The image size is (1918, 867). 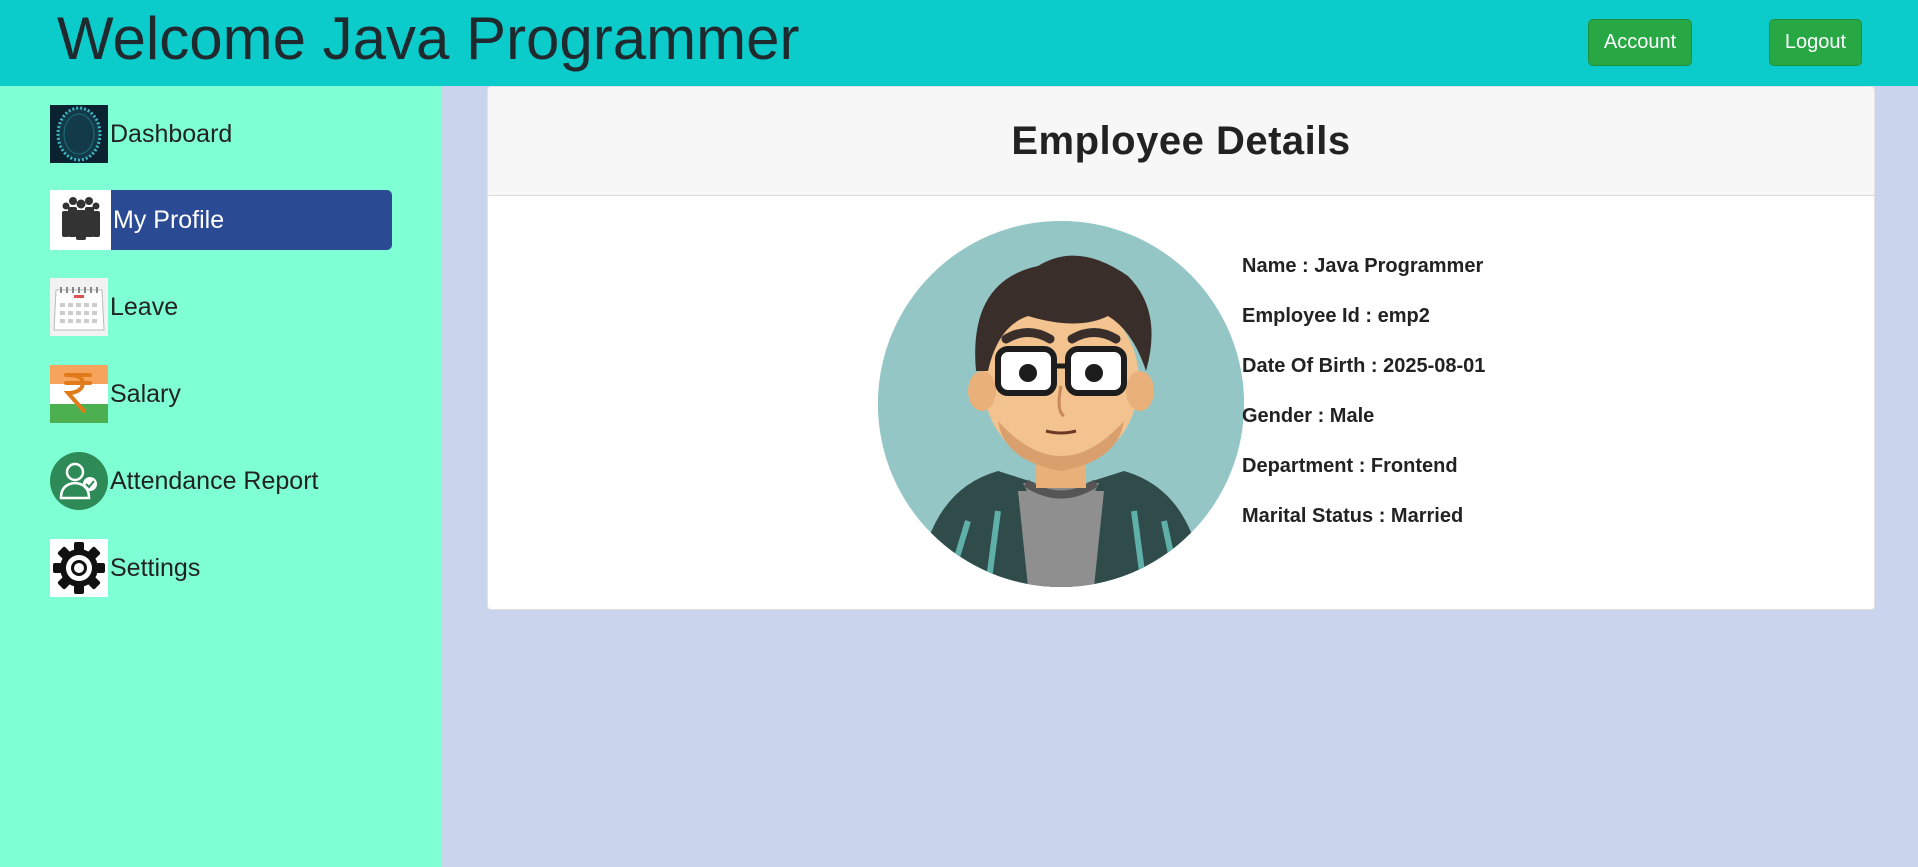 What do you see at coordinates (79, 134) in the screenshot?
I see `dashboard-icon` at bounding box center [79, 134].